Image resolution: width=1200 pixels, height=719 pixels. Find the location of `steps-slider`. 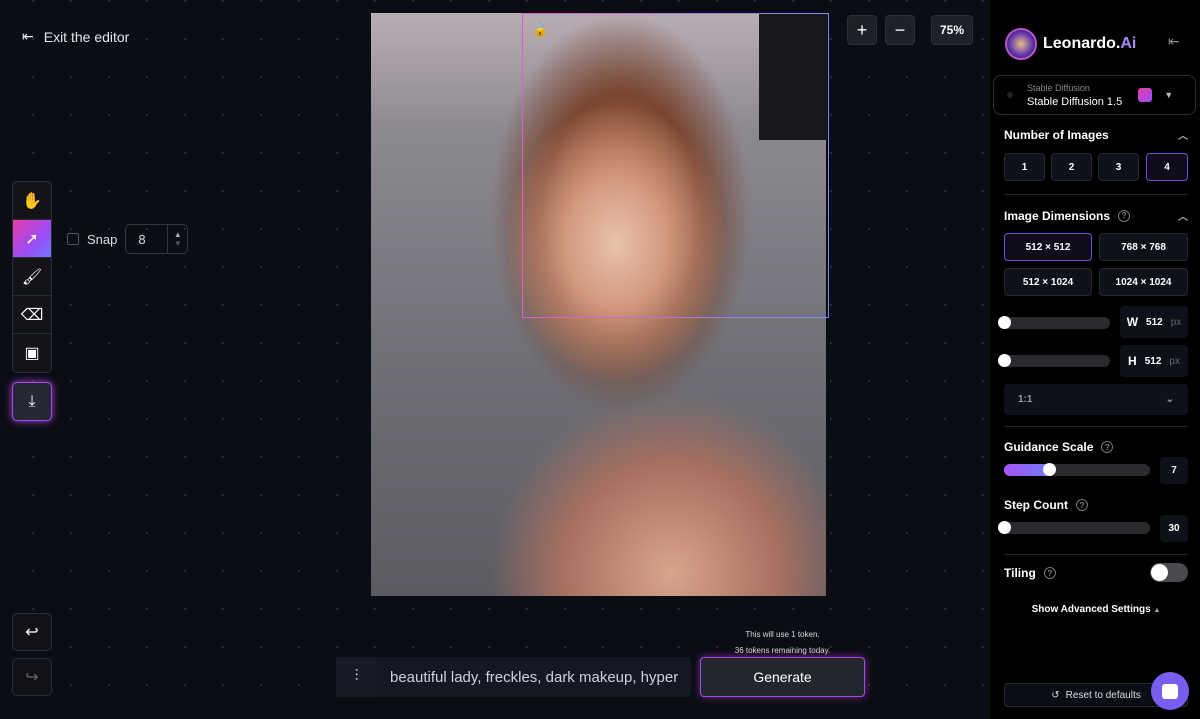

steps-slider is located at coordinates (1074, 527).